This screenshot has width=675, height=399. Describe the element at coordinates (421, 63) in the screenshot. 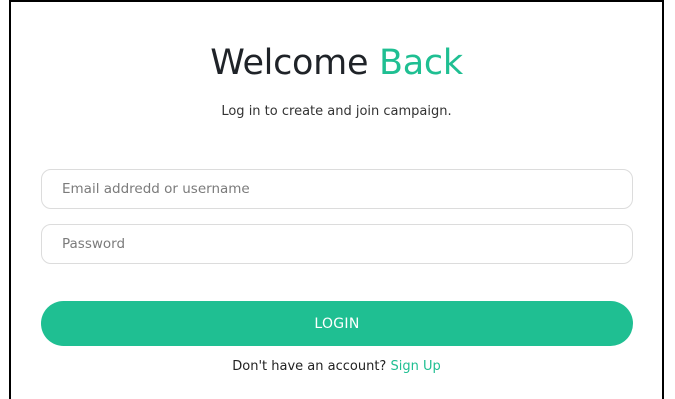

I see `title-accent: Back` at that location.